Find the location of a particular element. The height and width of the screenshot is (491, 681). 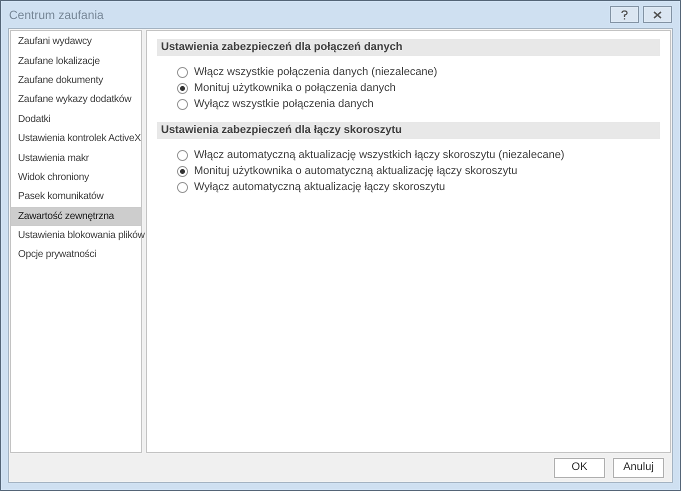

category-item: Dodatki is located at coordinates (76, 119).